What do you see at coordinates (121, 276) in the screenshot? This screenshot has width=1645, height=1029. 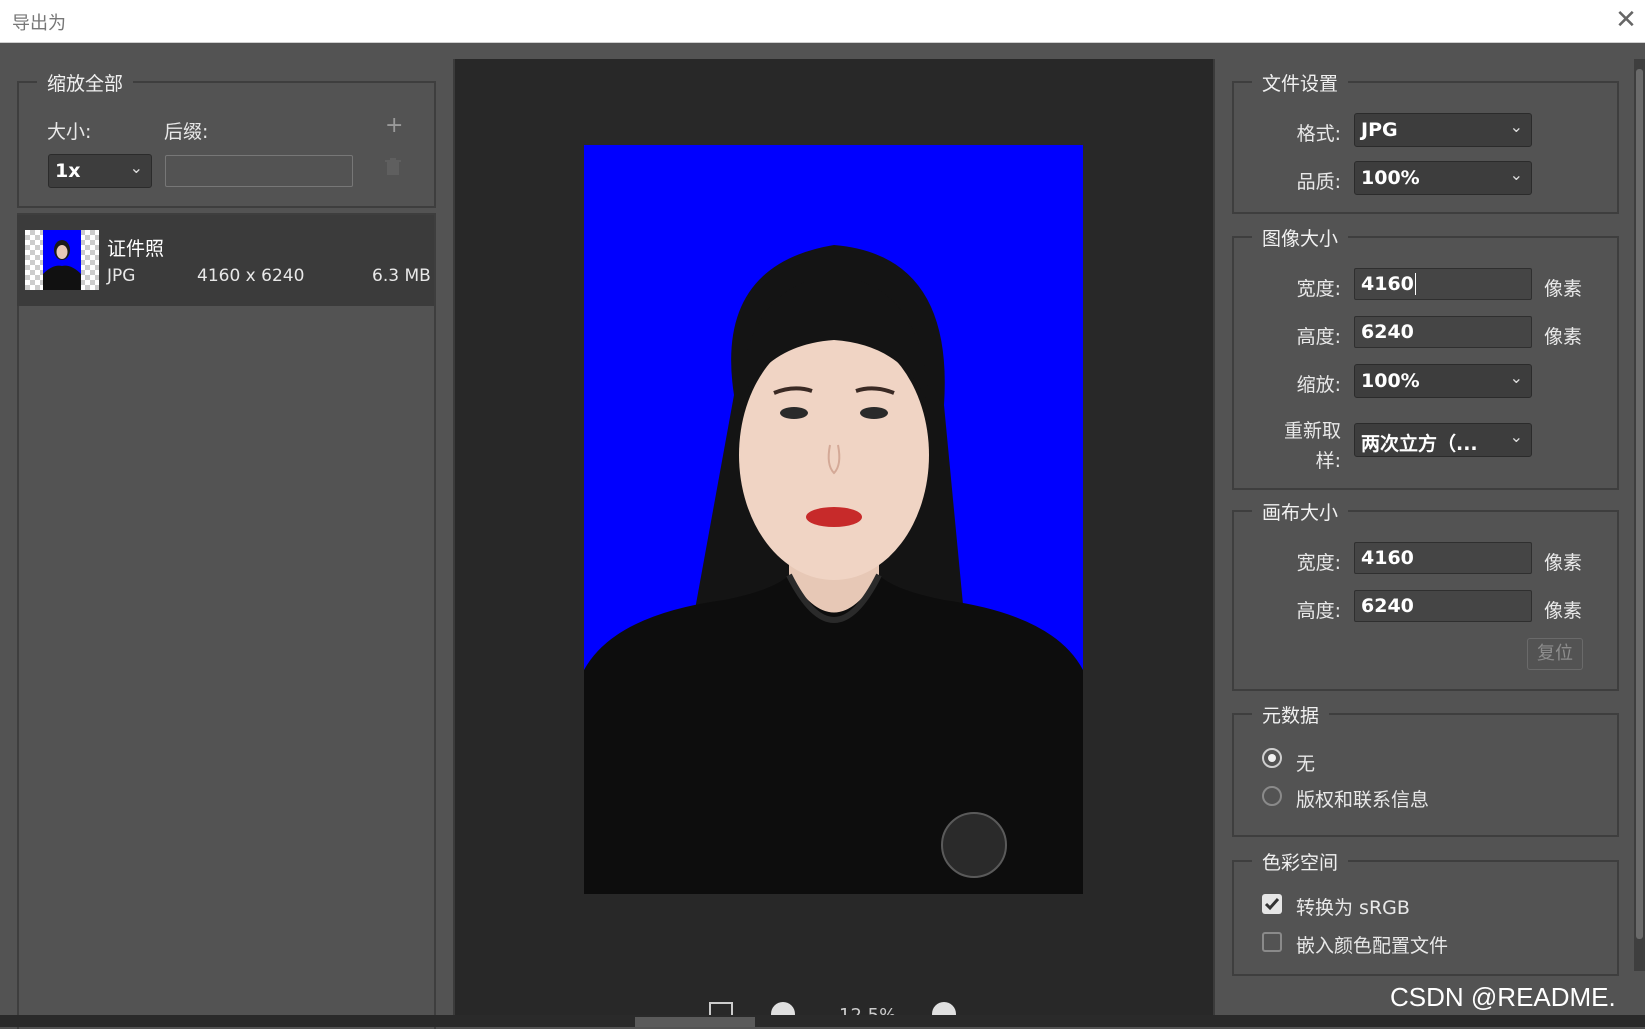 I see `asset-format: JPG` at bounding box center [121, 276].